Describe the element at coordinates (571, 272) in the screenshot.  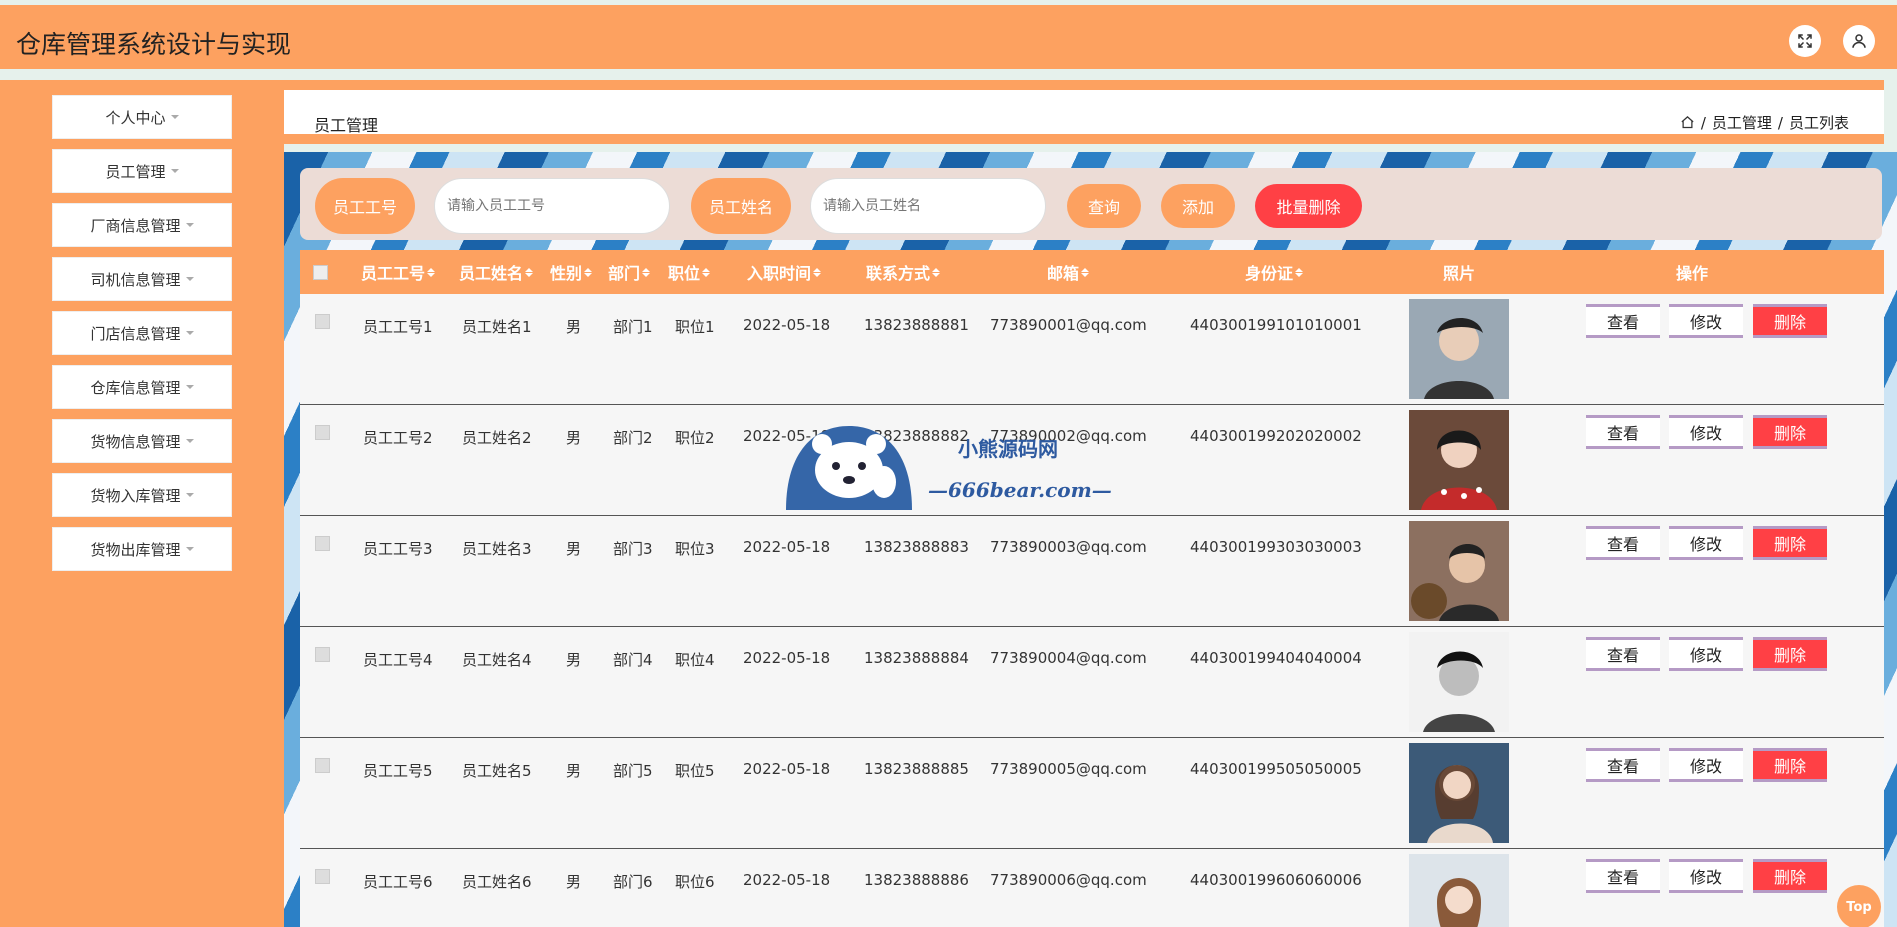
I see `col-header-gender: 性别` at that location.